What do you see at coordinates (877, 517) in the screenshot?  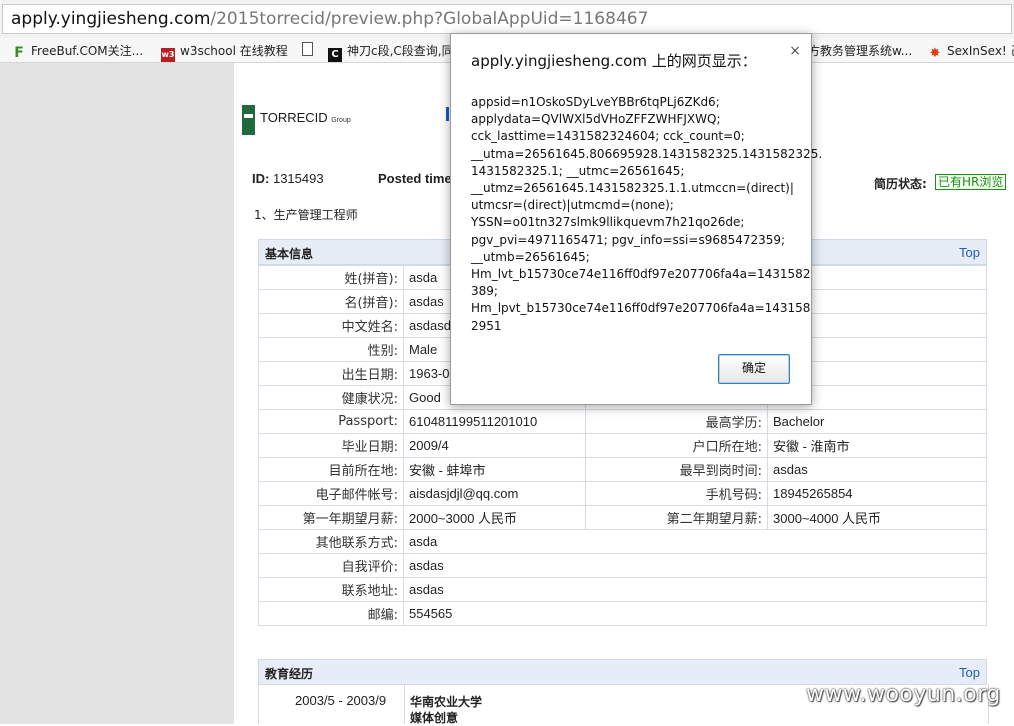 I see `field-value: 3000~4000 人民币` at bounding box center [877, 517].